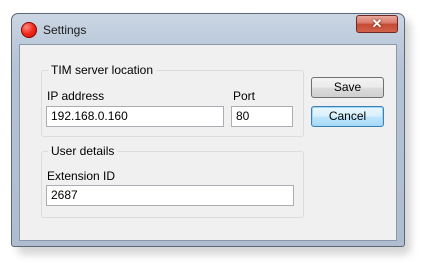 The height and width of the screenshot is (272, 425). I want to click on close-icon: ✕, so click(377, 23).